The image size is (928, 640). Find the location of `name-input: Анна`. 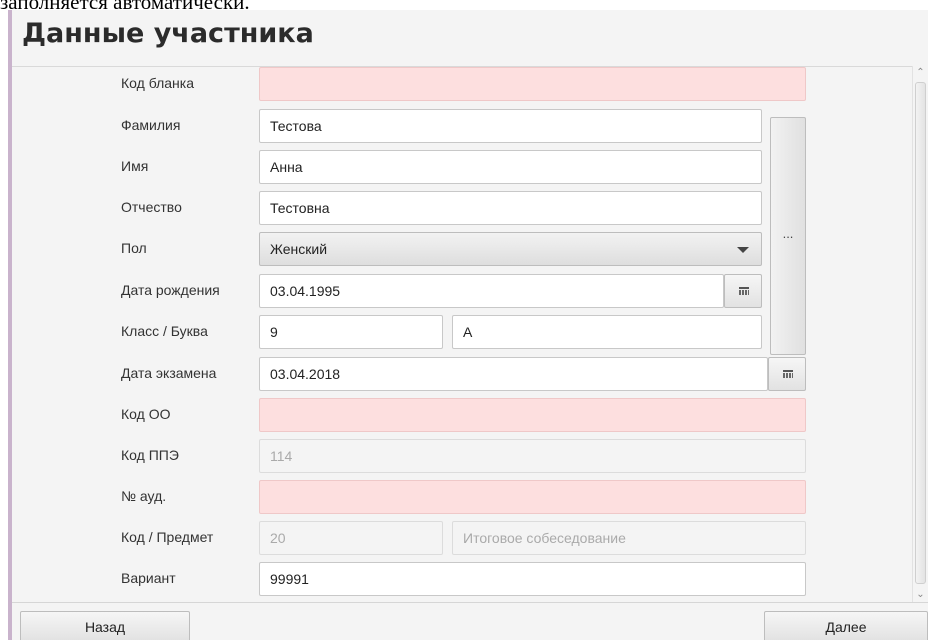

name-input: Анна is located at coordinates (510, 167).